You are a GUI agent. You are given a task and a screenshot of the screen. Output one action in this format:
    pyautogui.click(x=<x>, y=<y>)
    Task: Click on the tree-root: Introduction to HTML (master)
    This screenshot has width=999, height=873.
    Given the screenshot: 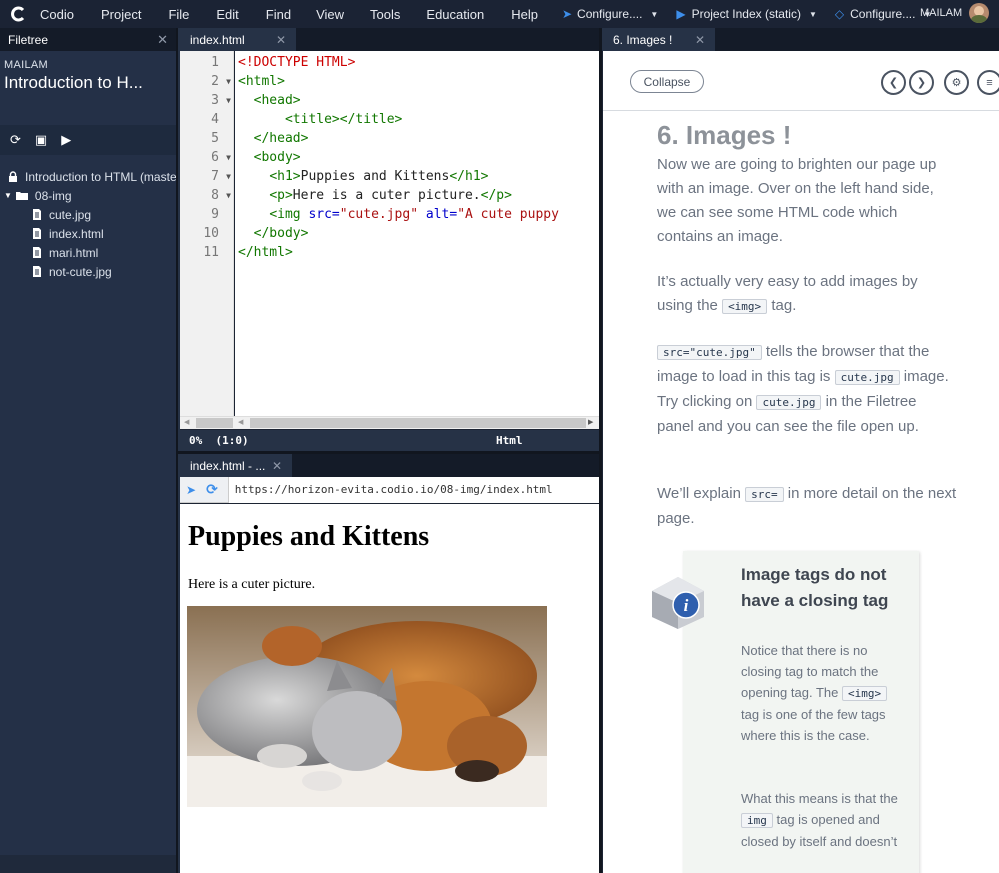 What is the action you would take?
    pyautogui.click(x=92, y=176)
    